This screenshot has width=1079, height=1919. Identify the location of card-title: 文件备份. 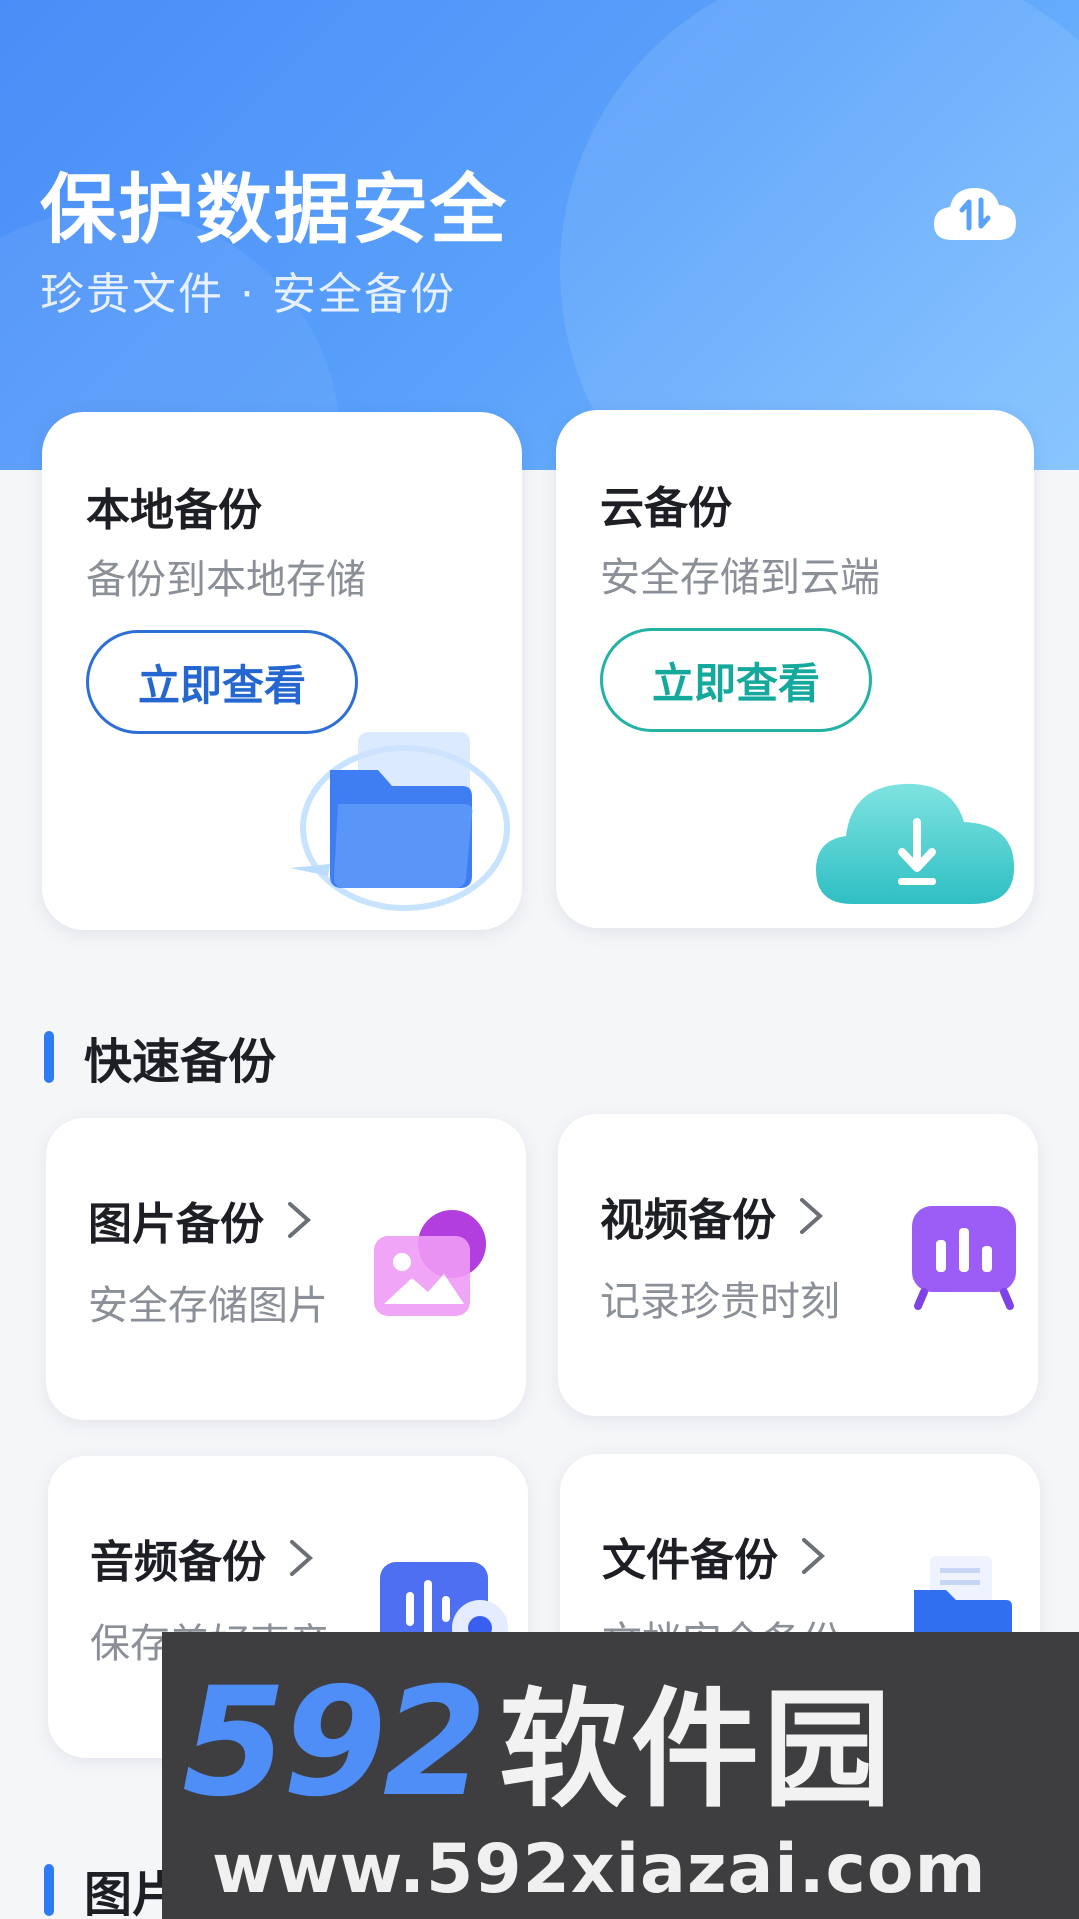
(690, 1560).